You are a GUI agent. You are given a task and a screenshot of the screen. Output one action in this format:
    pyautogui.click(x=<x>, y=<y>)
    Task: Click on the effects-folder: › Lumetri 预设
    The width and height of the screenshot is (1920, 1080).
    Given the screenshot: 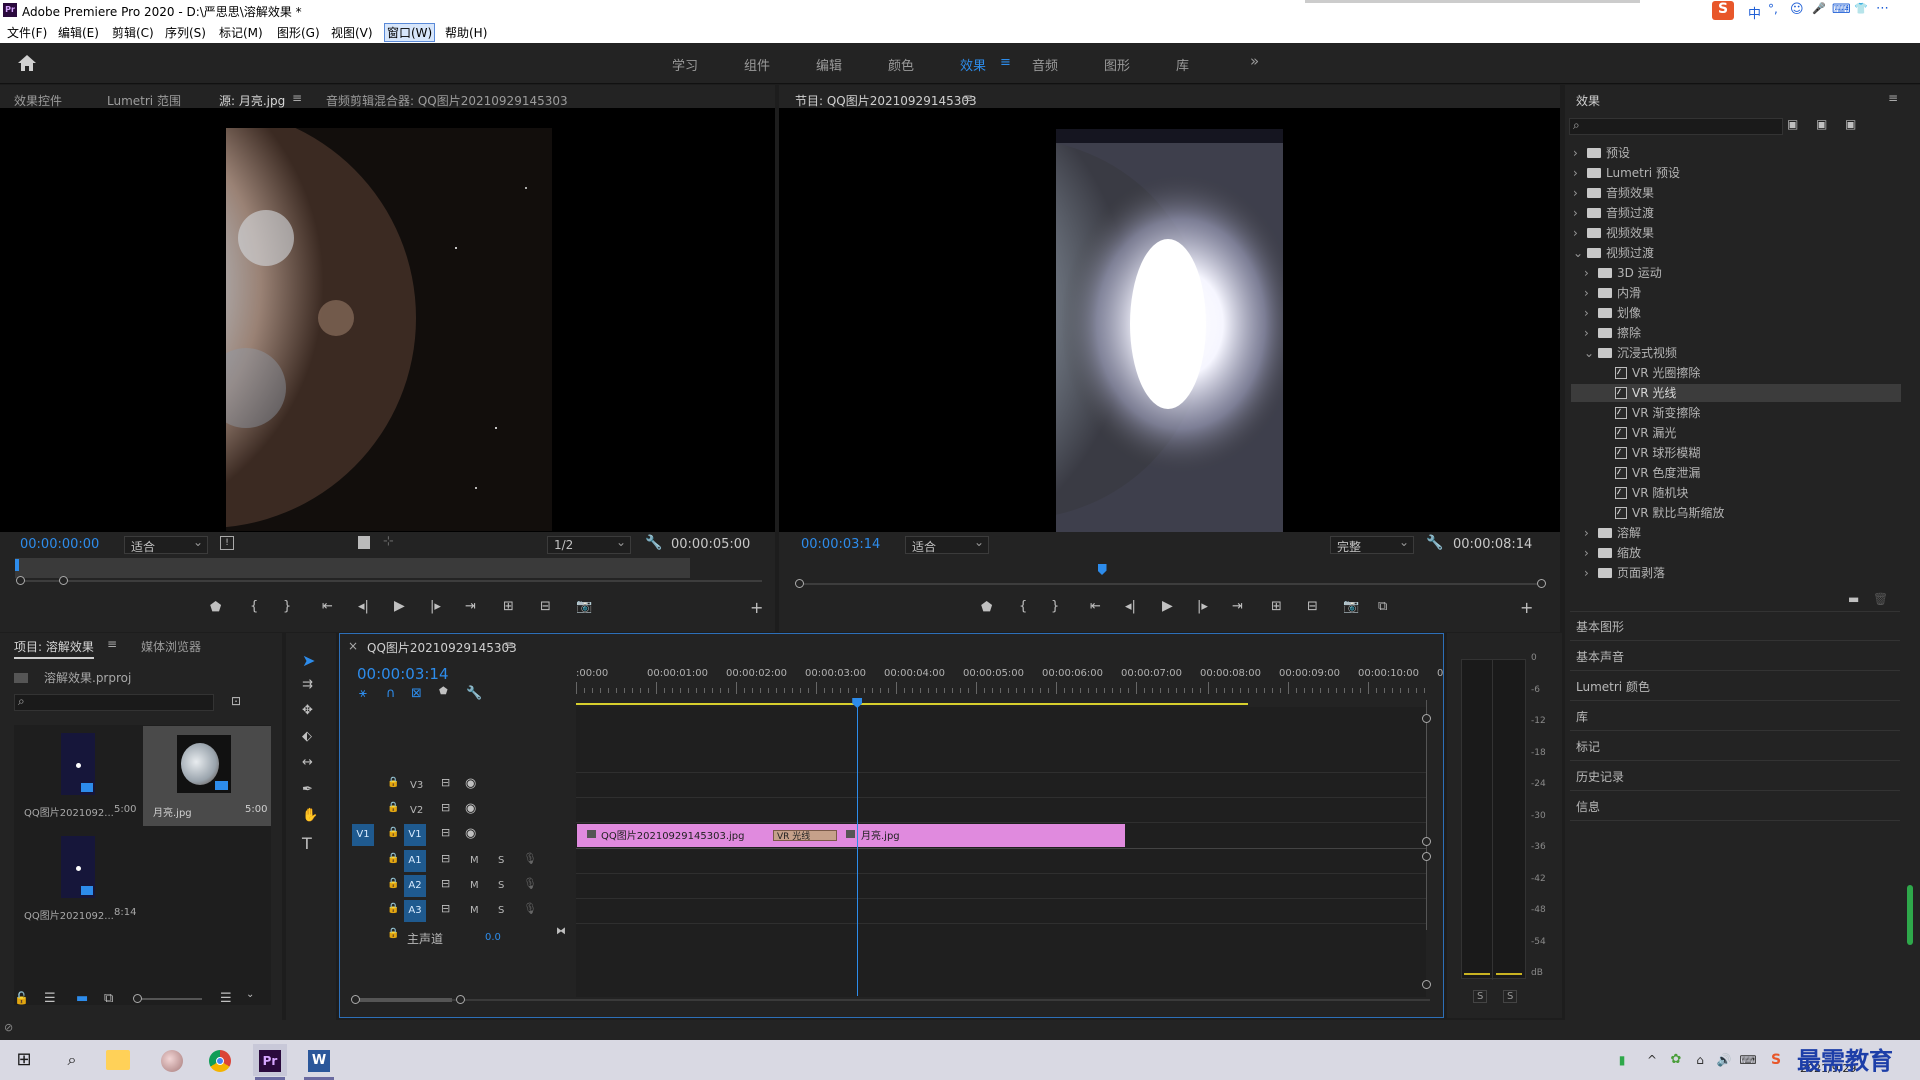 What is the action you would take?
    pyautogui.click(x=1626, y=174)
    